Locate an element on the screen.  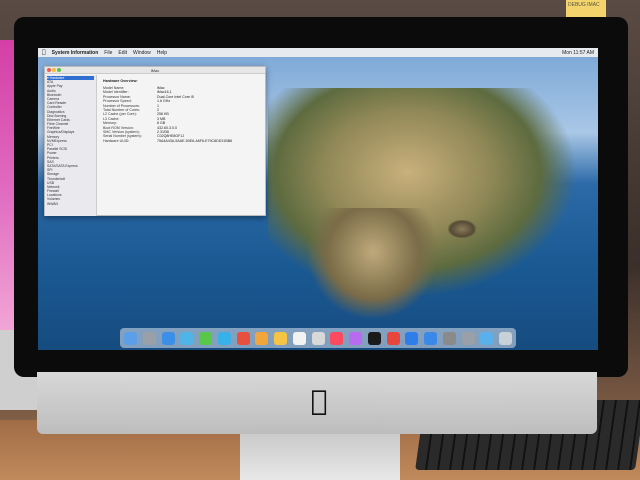
menu-window: Window is located at coordinates (142, 53).